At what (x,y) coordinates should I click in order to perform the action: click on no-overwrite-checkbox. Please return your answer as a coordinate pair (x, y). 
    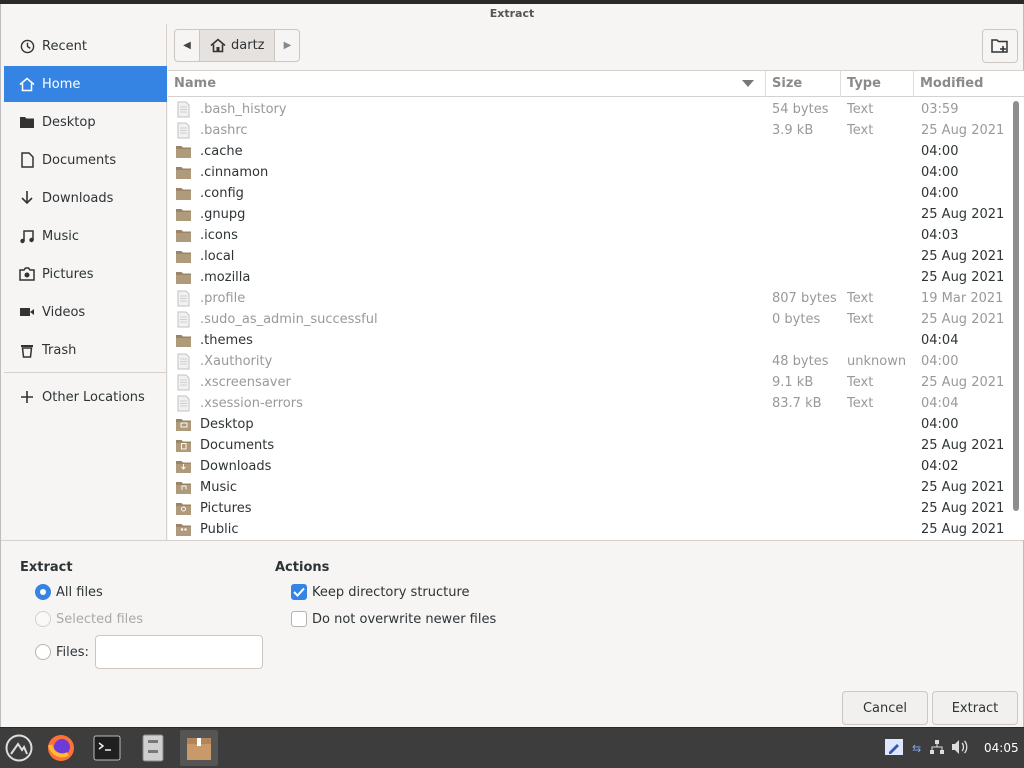
    Looking at the image, I should click on (299, 619).